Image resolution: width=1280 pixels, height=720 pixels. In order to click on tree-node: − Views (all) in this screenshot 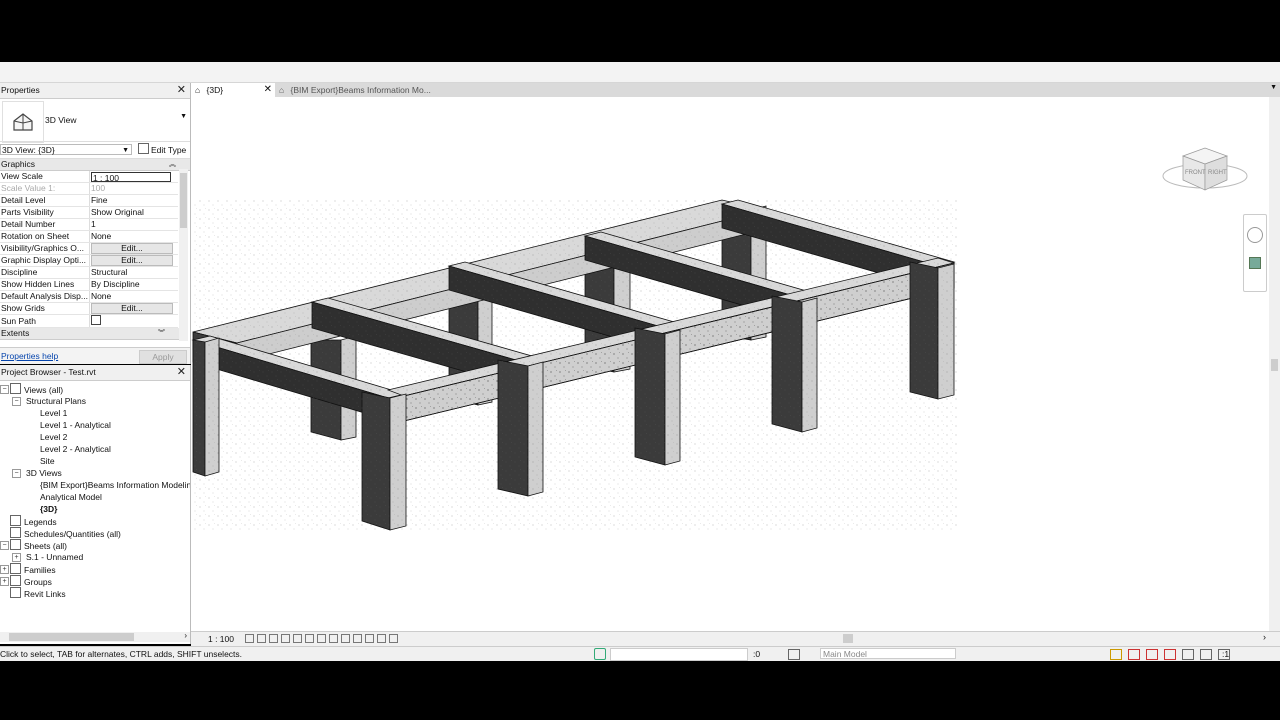, I will do `click(31, 389)`.